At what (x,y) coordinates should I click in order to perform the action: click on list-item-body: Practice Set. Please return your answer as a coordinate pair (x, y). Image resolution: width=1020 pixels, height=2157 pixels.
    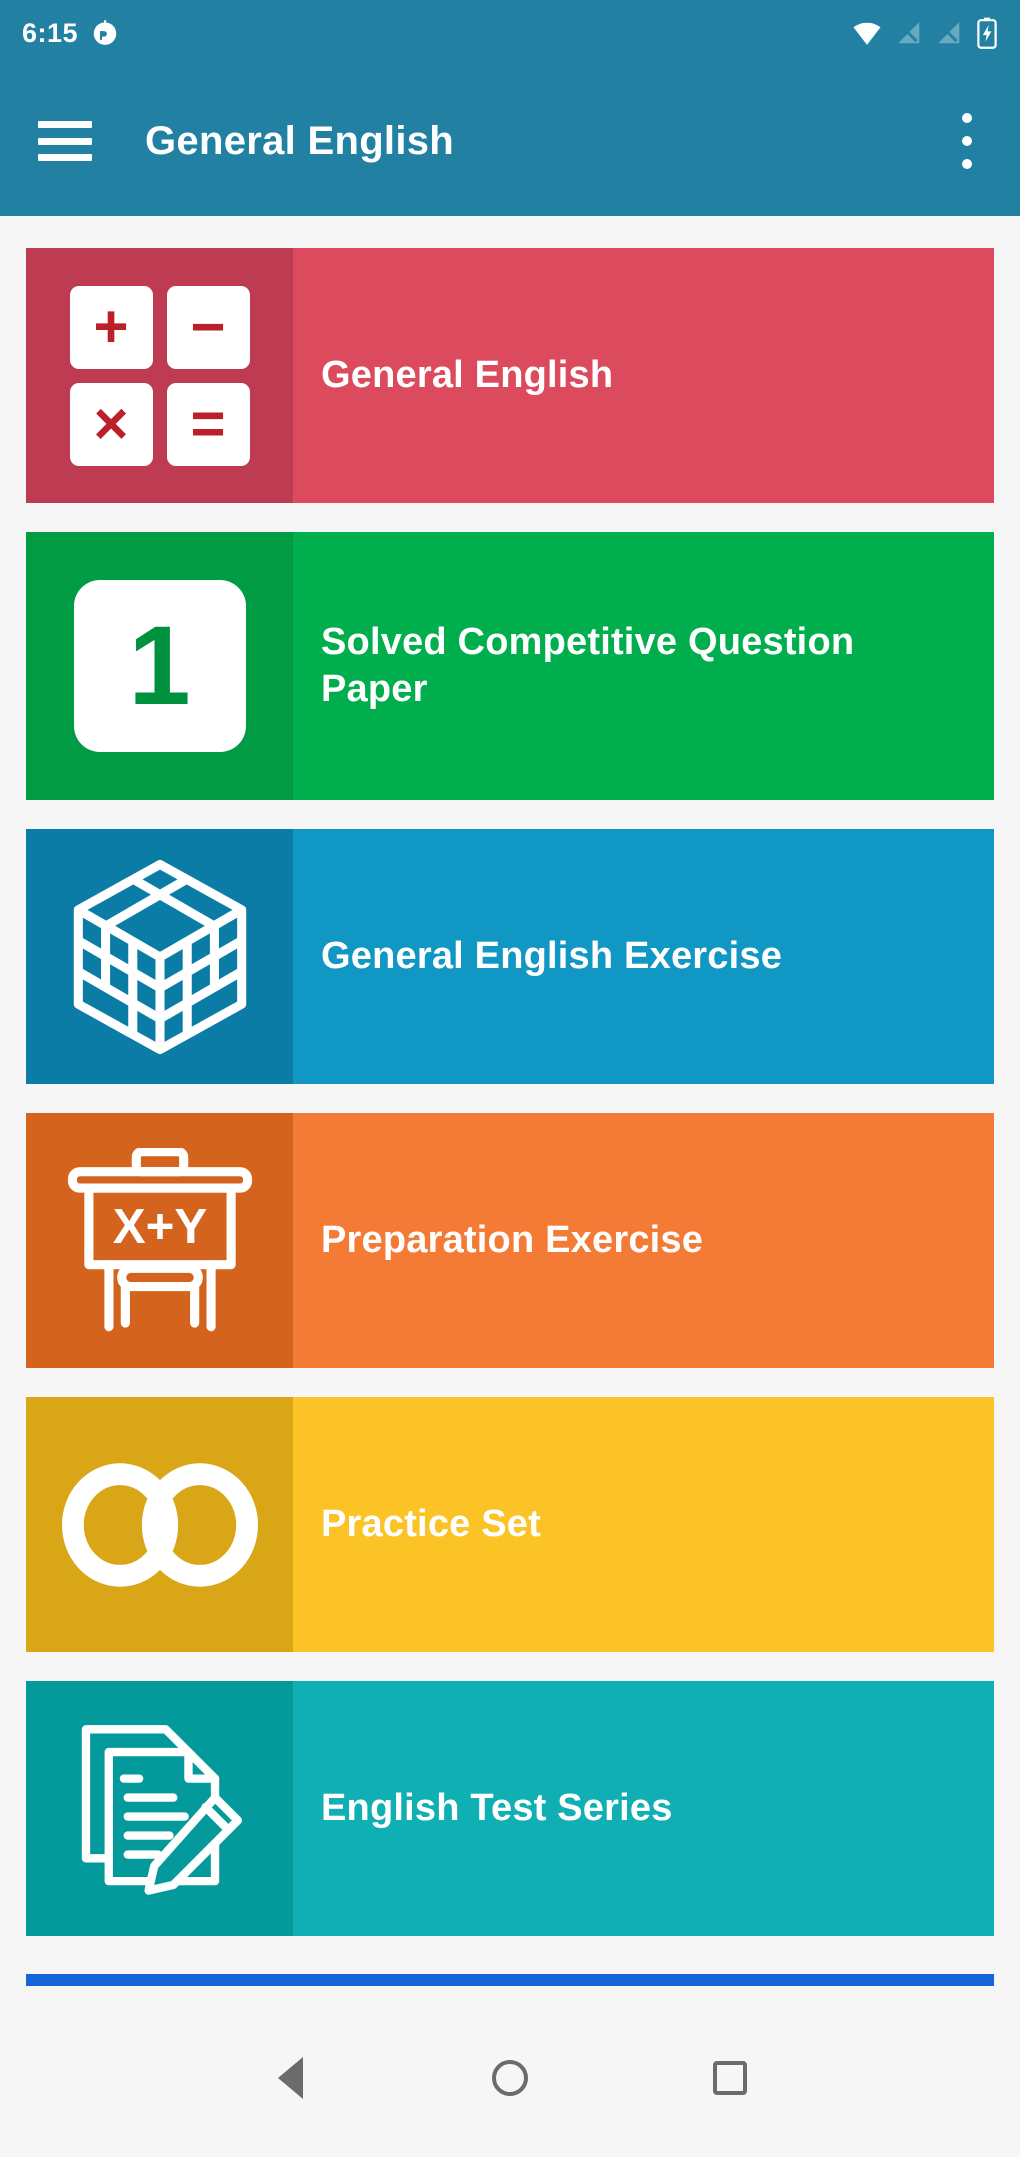
    Looking at the image, I should click on (643, 1524).